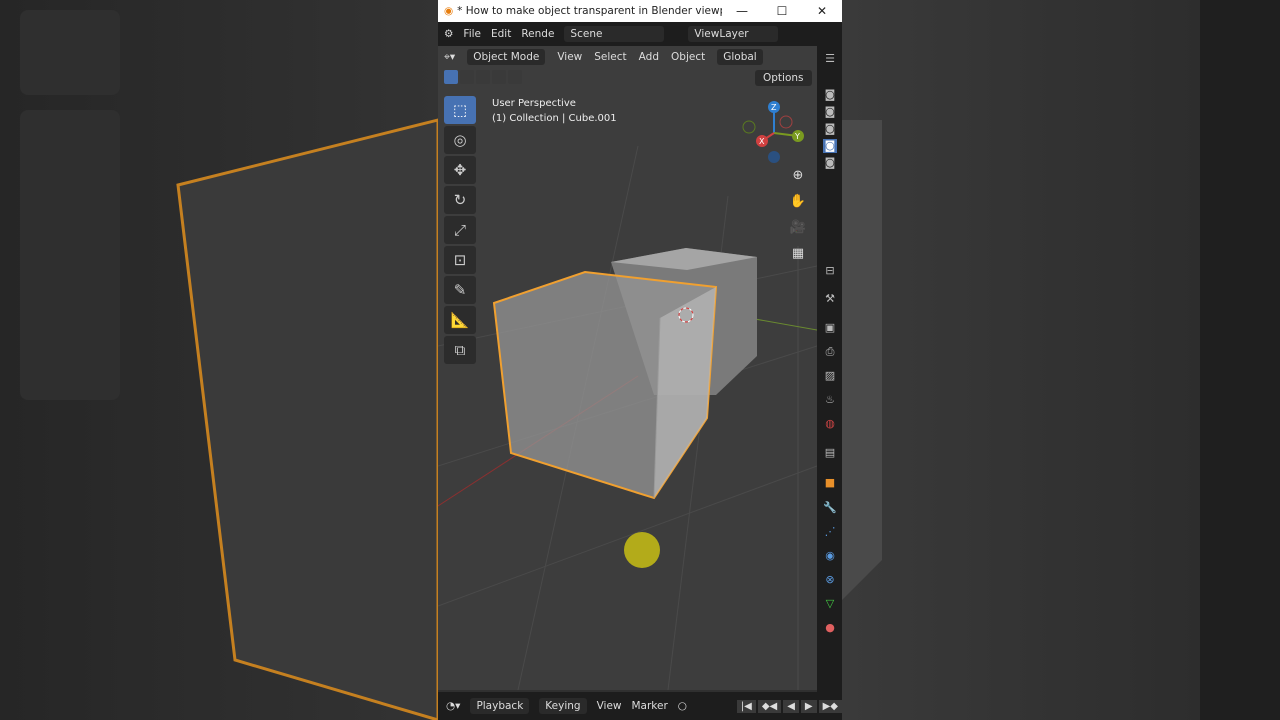 The width and height of the screenshot is (1280, 720). What do you see at coordinates (798, 204) in the screenshot?
I see `pan-hand-icon: ✋` at bounding box center [798, 204].